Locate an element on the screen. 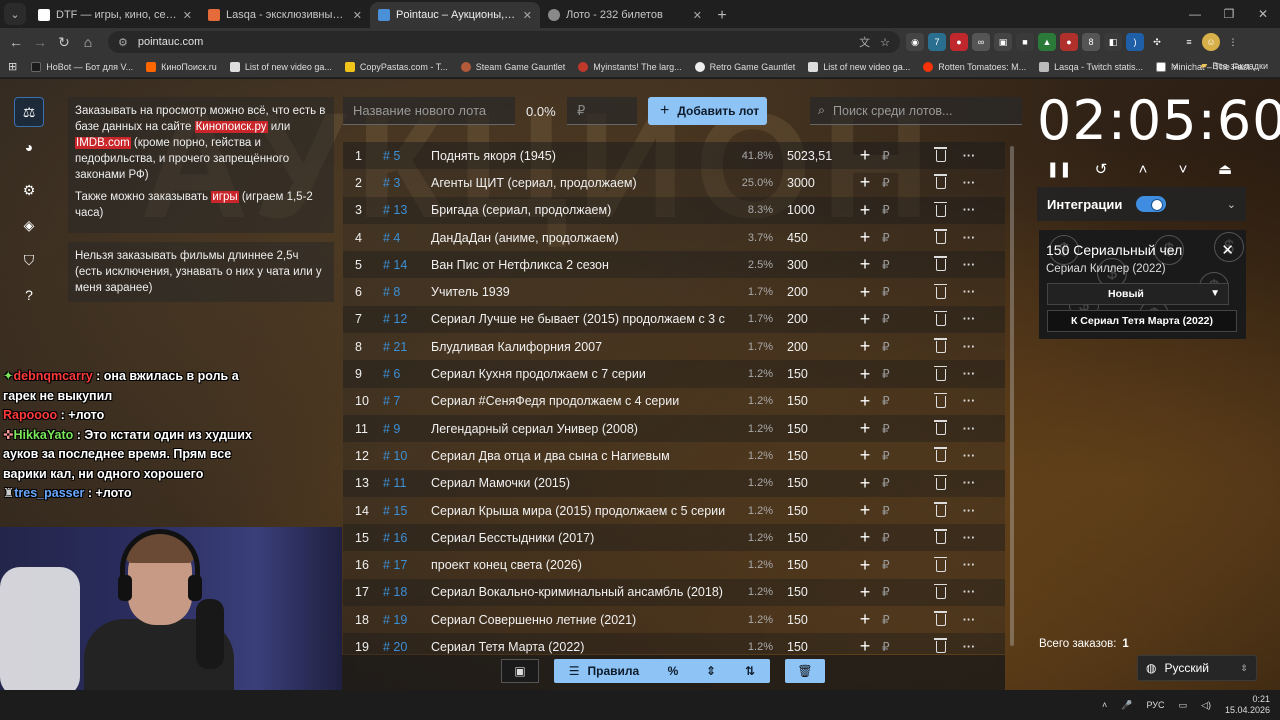 The image size is (1280, 720). help-icon: ? is located at coordinates (29, 295).